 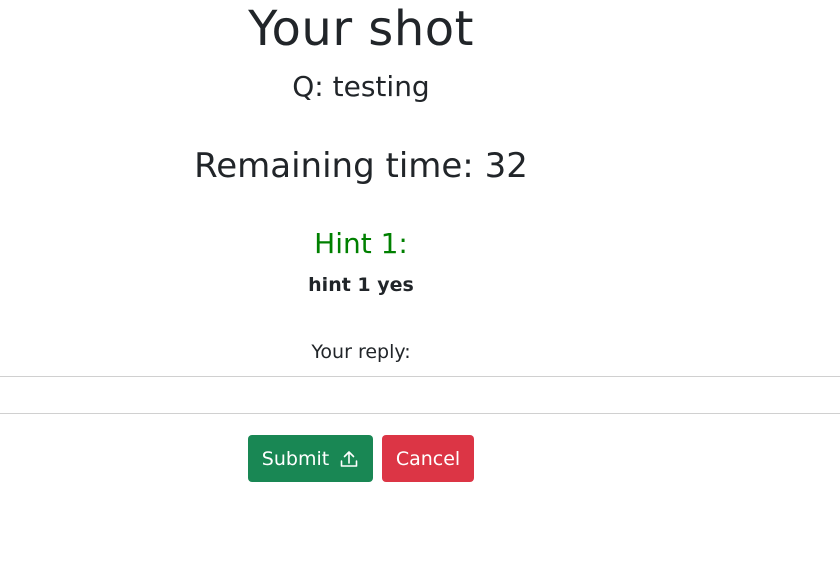 I want to click on remaining-time: Remaining time: 32, so click(x=361, y=166).